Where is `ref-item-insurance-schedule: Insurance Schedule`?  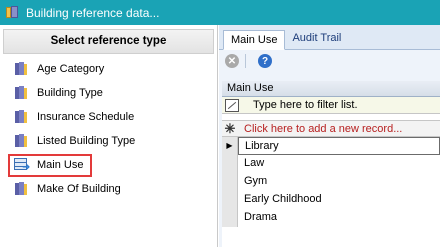
ref-item-insurance-schedule: Insurance Schedule is located at coordinates (108, 117).